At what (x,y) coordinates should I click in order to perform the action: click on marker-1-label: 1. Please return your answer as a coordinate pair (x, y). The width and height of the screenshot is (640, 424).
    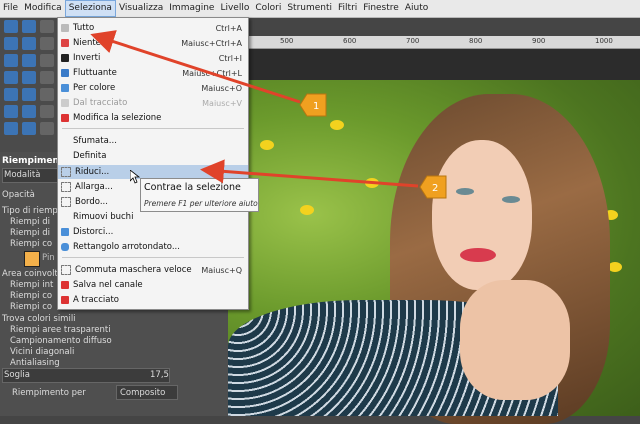
    Looking at the image, I should click on (316, 106).